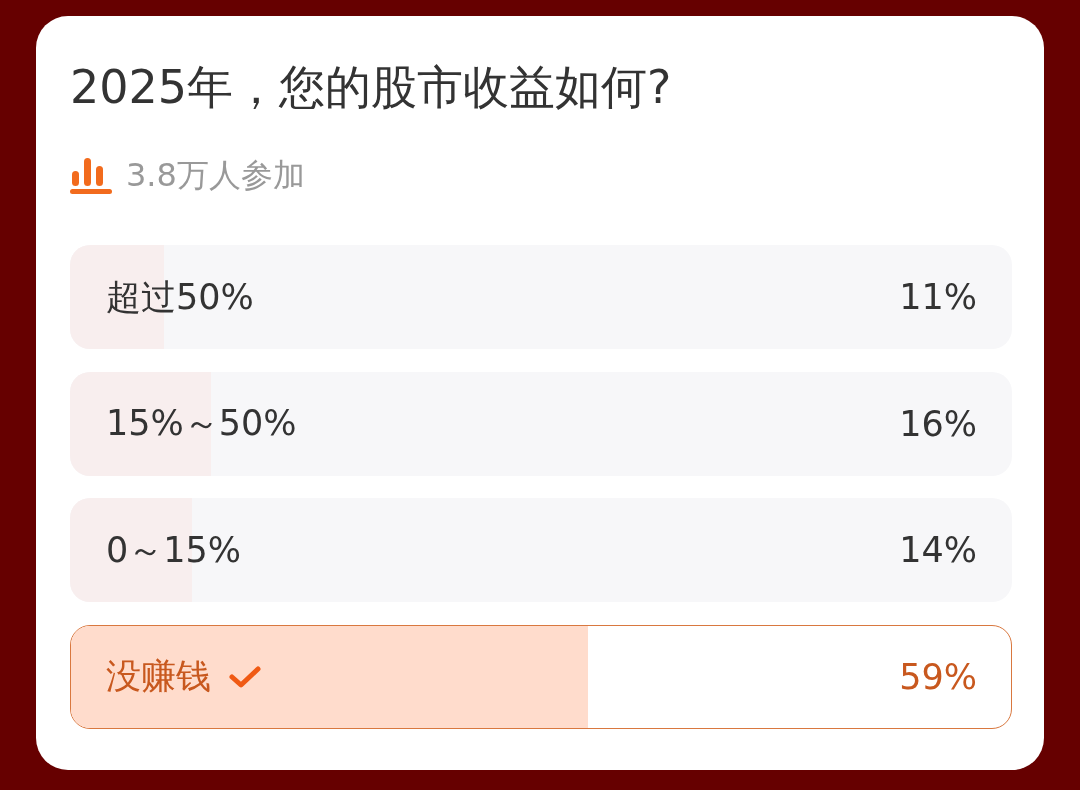  Describe the element at coordinates (371, 87) in the screenshot. I see `poll-title: 2025年，您的股市收益如何?` at that location.